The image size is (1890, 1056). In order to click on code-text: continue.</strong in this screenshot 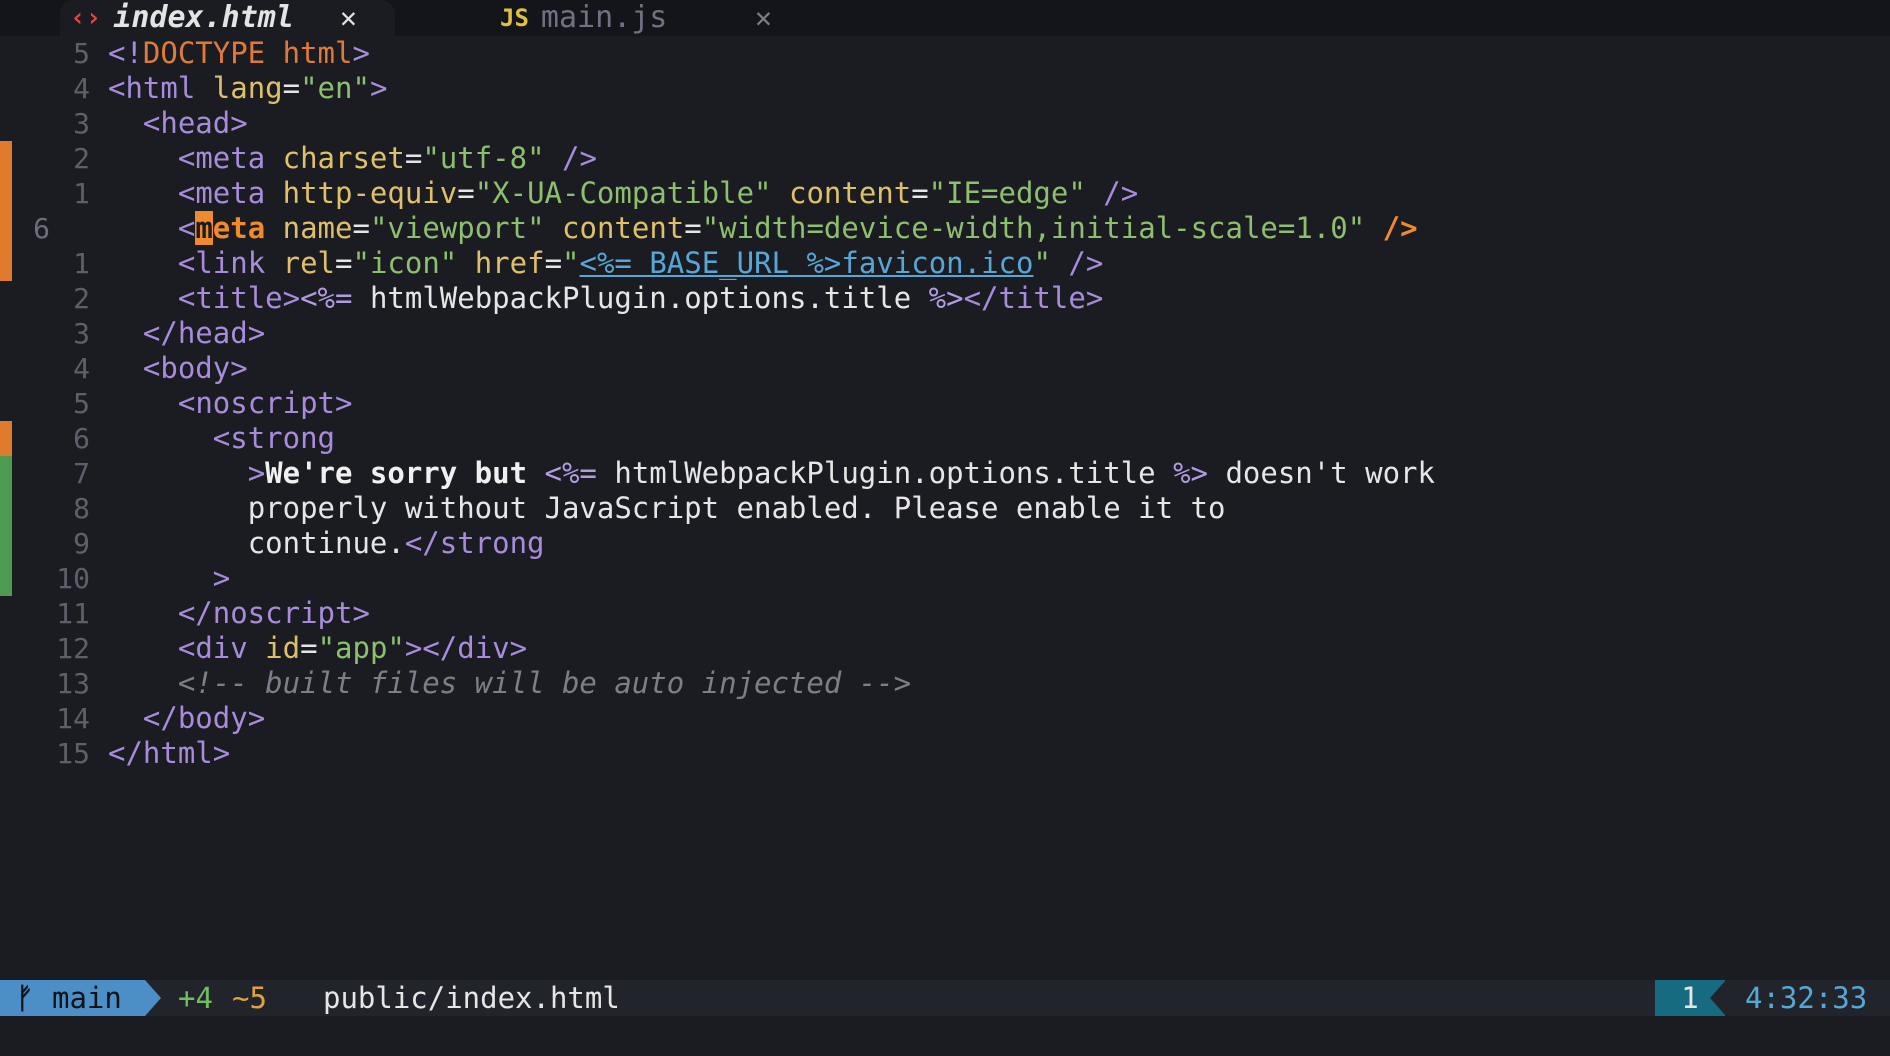, I will do `click(396, 543)`.